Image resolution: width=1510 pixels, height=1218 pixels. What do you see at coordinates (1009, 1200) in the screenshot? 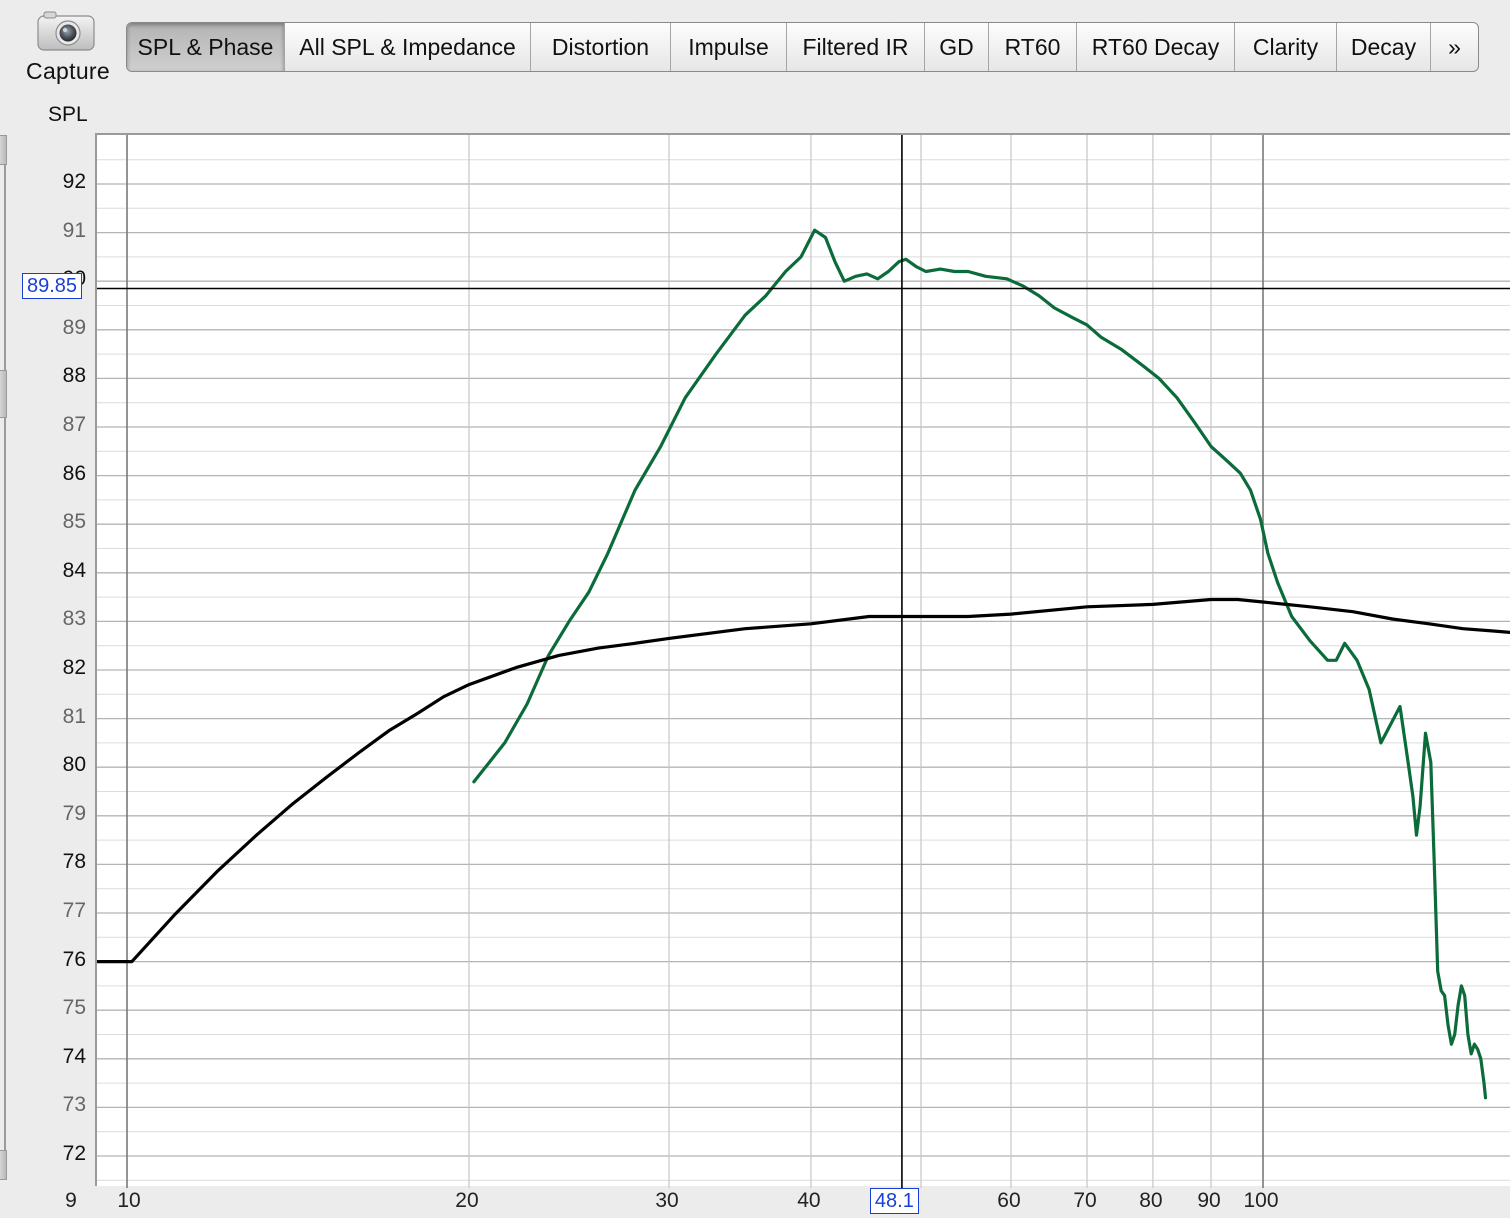
I see `x-tick-label: 60` at bounding box center [1009, 1200].